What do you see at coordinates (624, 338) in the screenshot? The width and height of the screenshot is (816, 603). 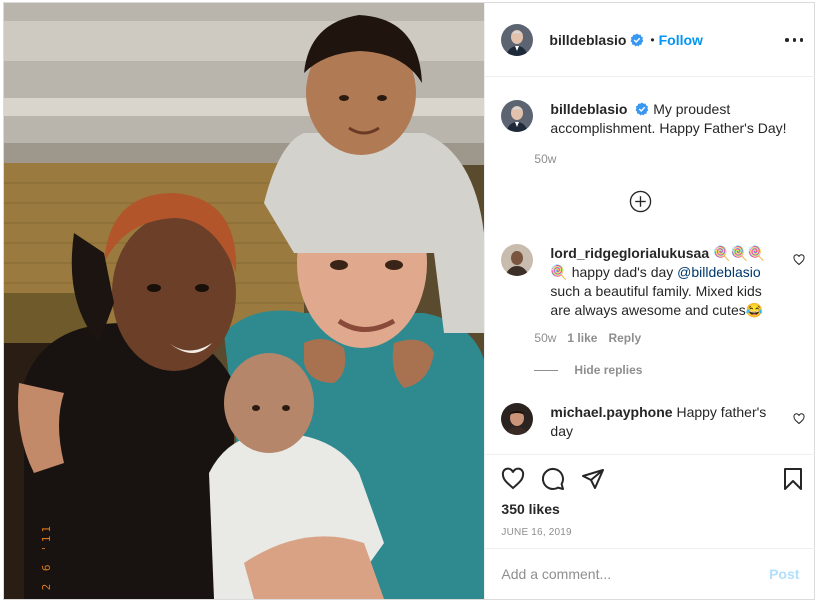 I see `reply-button: Reply` at bounding box center [624, 338].